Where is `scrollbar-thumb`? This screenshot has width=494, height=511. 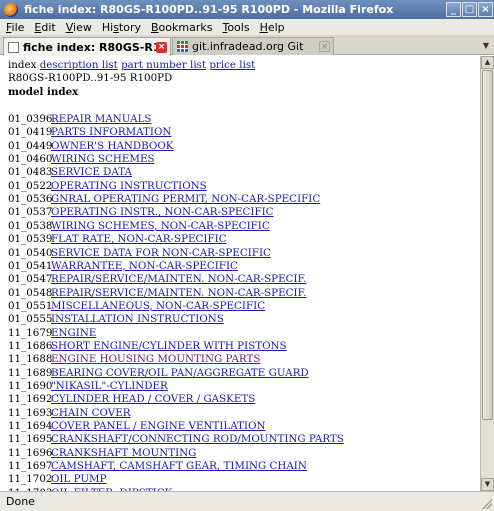
scrollbar-thumb is located at coordinates (487, 245).